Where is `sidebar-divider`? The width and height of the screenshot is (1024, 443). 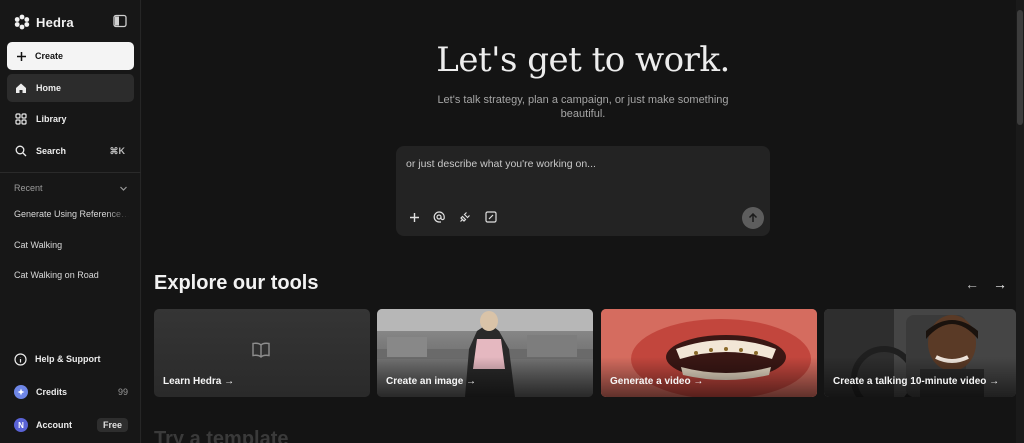
sidebar-divider is located at coordinates (70, 172).